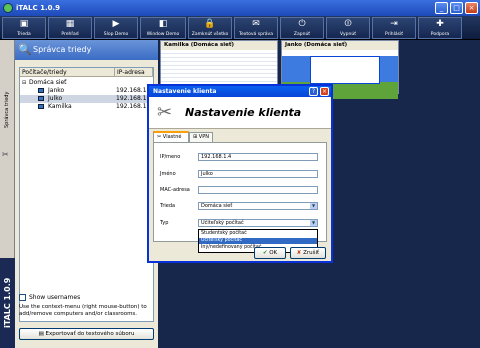  I want to click on toolbar-button-power-off: ⏼ Vypnúť, so click(348, 28).